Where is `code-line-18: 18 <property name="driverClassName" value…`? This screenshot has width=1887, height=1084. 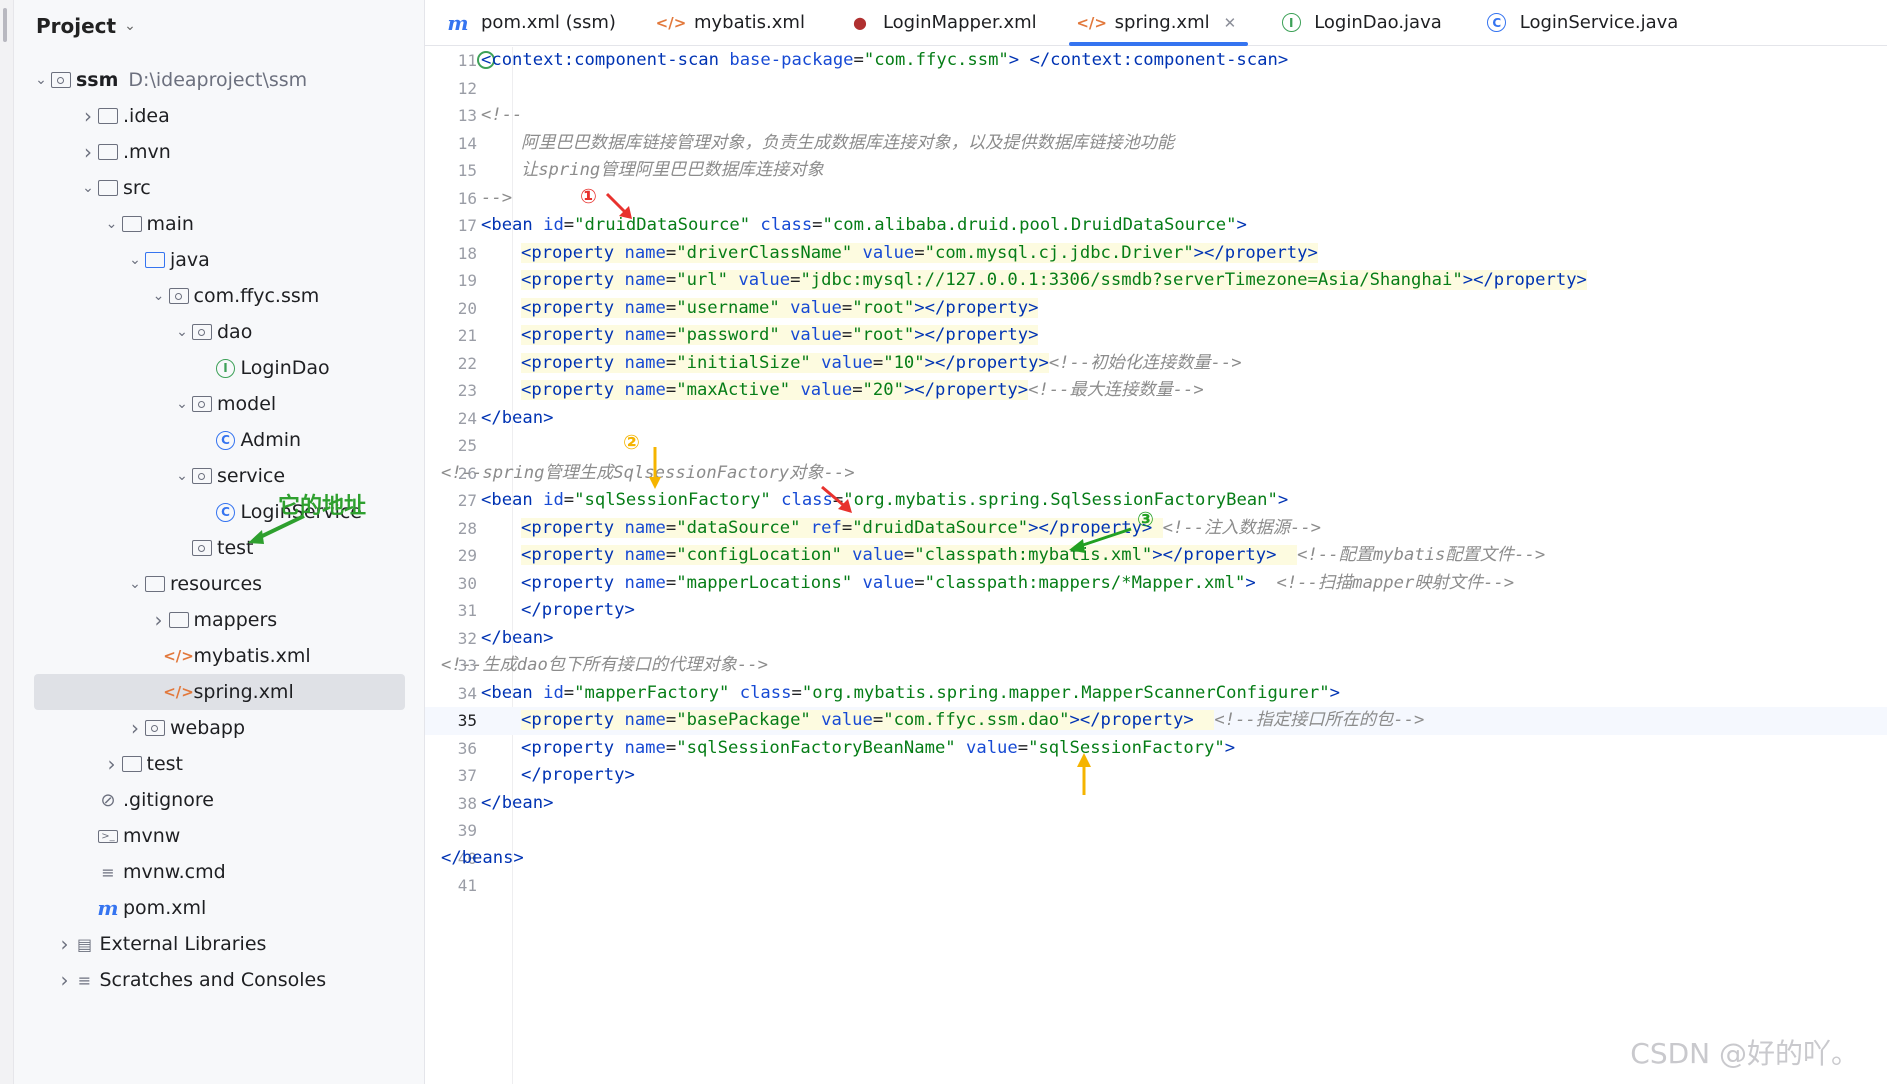 code-line-18: 18 <property name="driverClassName" value… is located at coordinates (1156, 254).